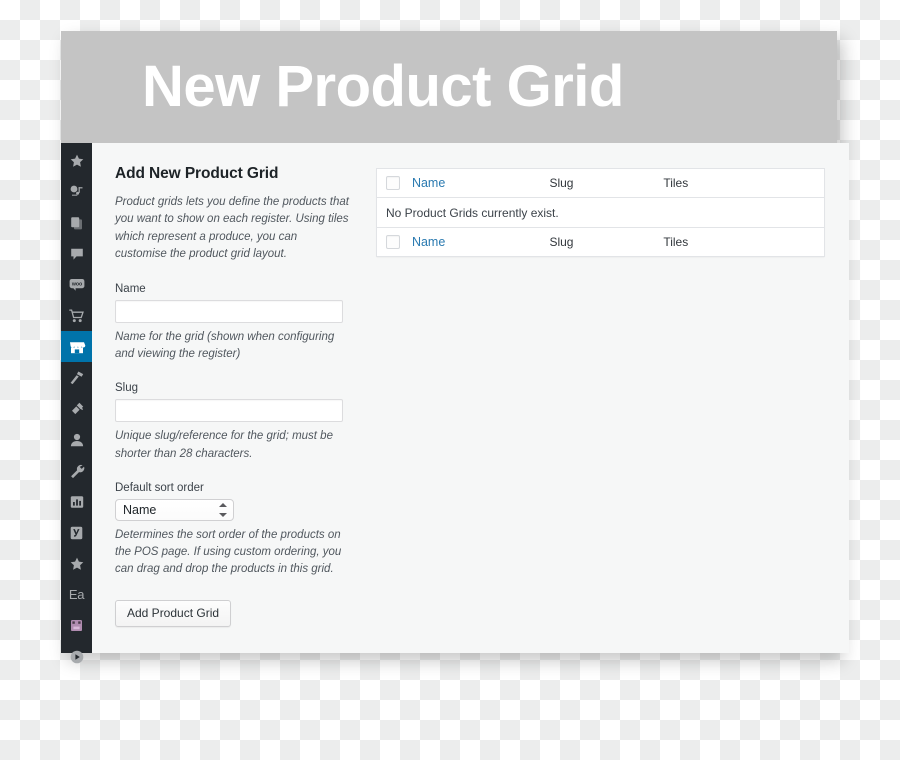 This screenshot has width=900, height=760. Describe the element at coordinates (77, 347) in the screenshot. I see `store-icon` at that location.